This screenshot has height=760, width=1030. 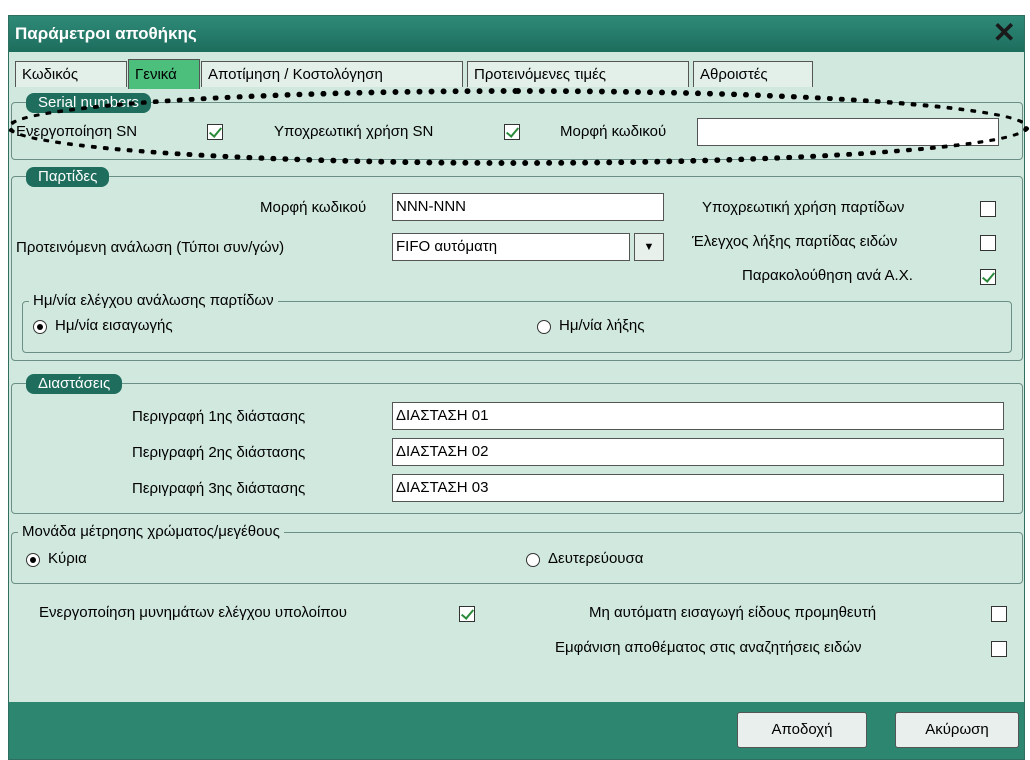 I want to click on tab-general: Γενικά, so click(x=164, y=74).